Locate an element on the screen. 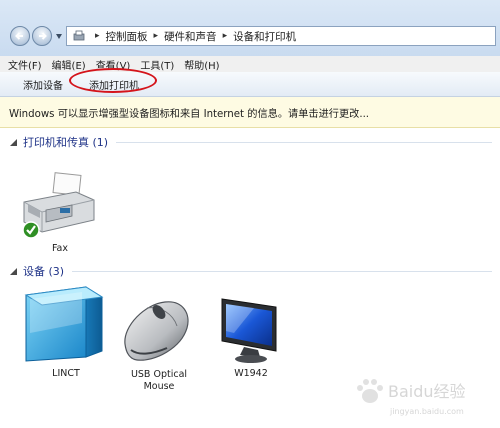 The height and width of the screenshot is (428, 500). forward-button is located at coordinates (42, 36).